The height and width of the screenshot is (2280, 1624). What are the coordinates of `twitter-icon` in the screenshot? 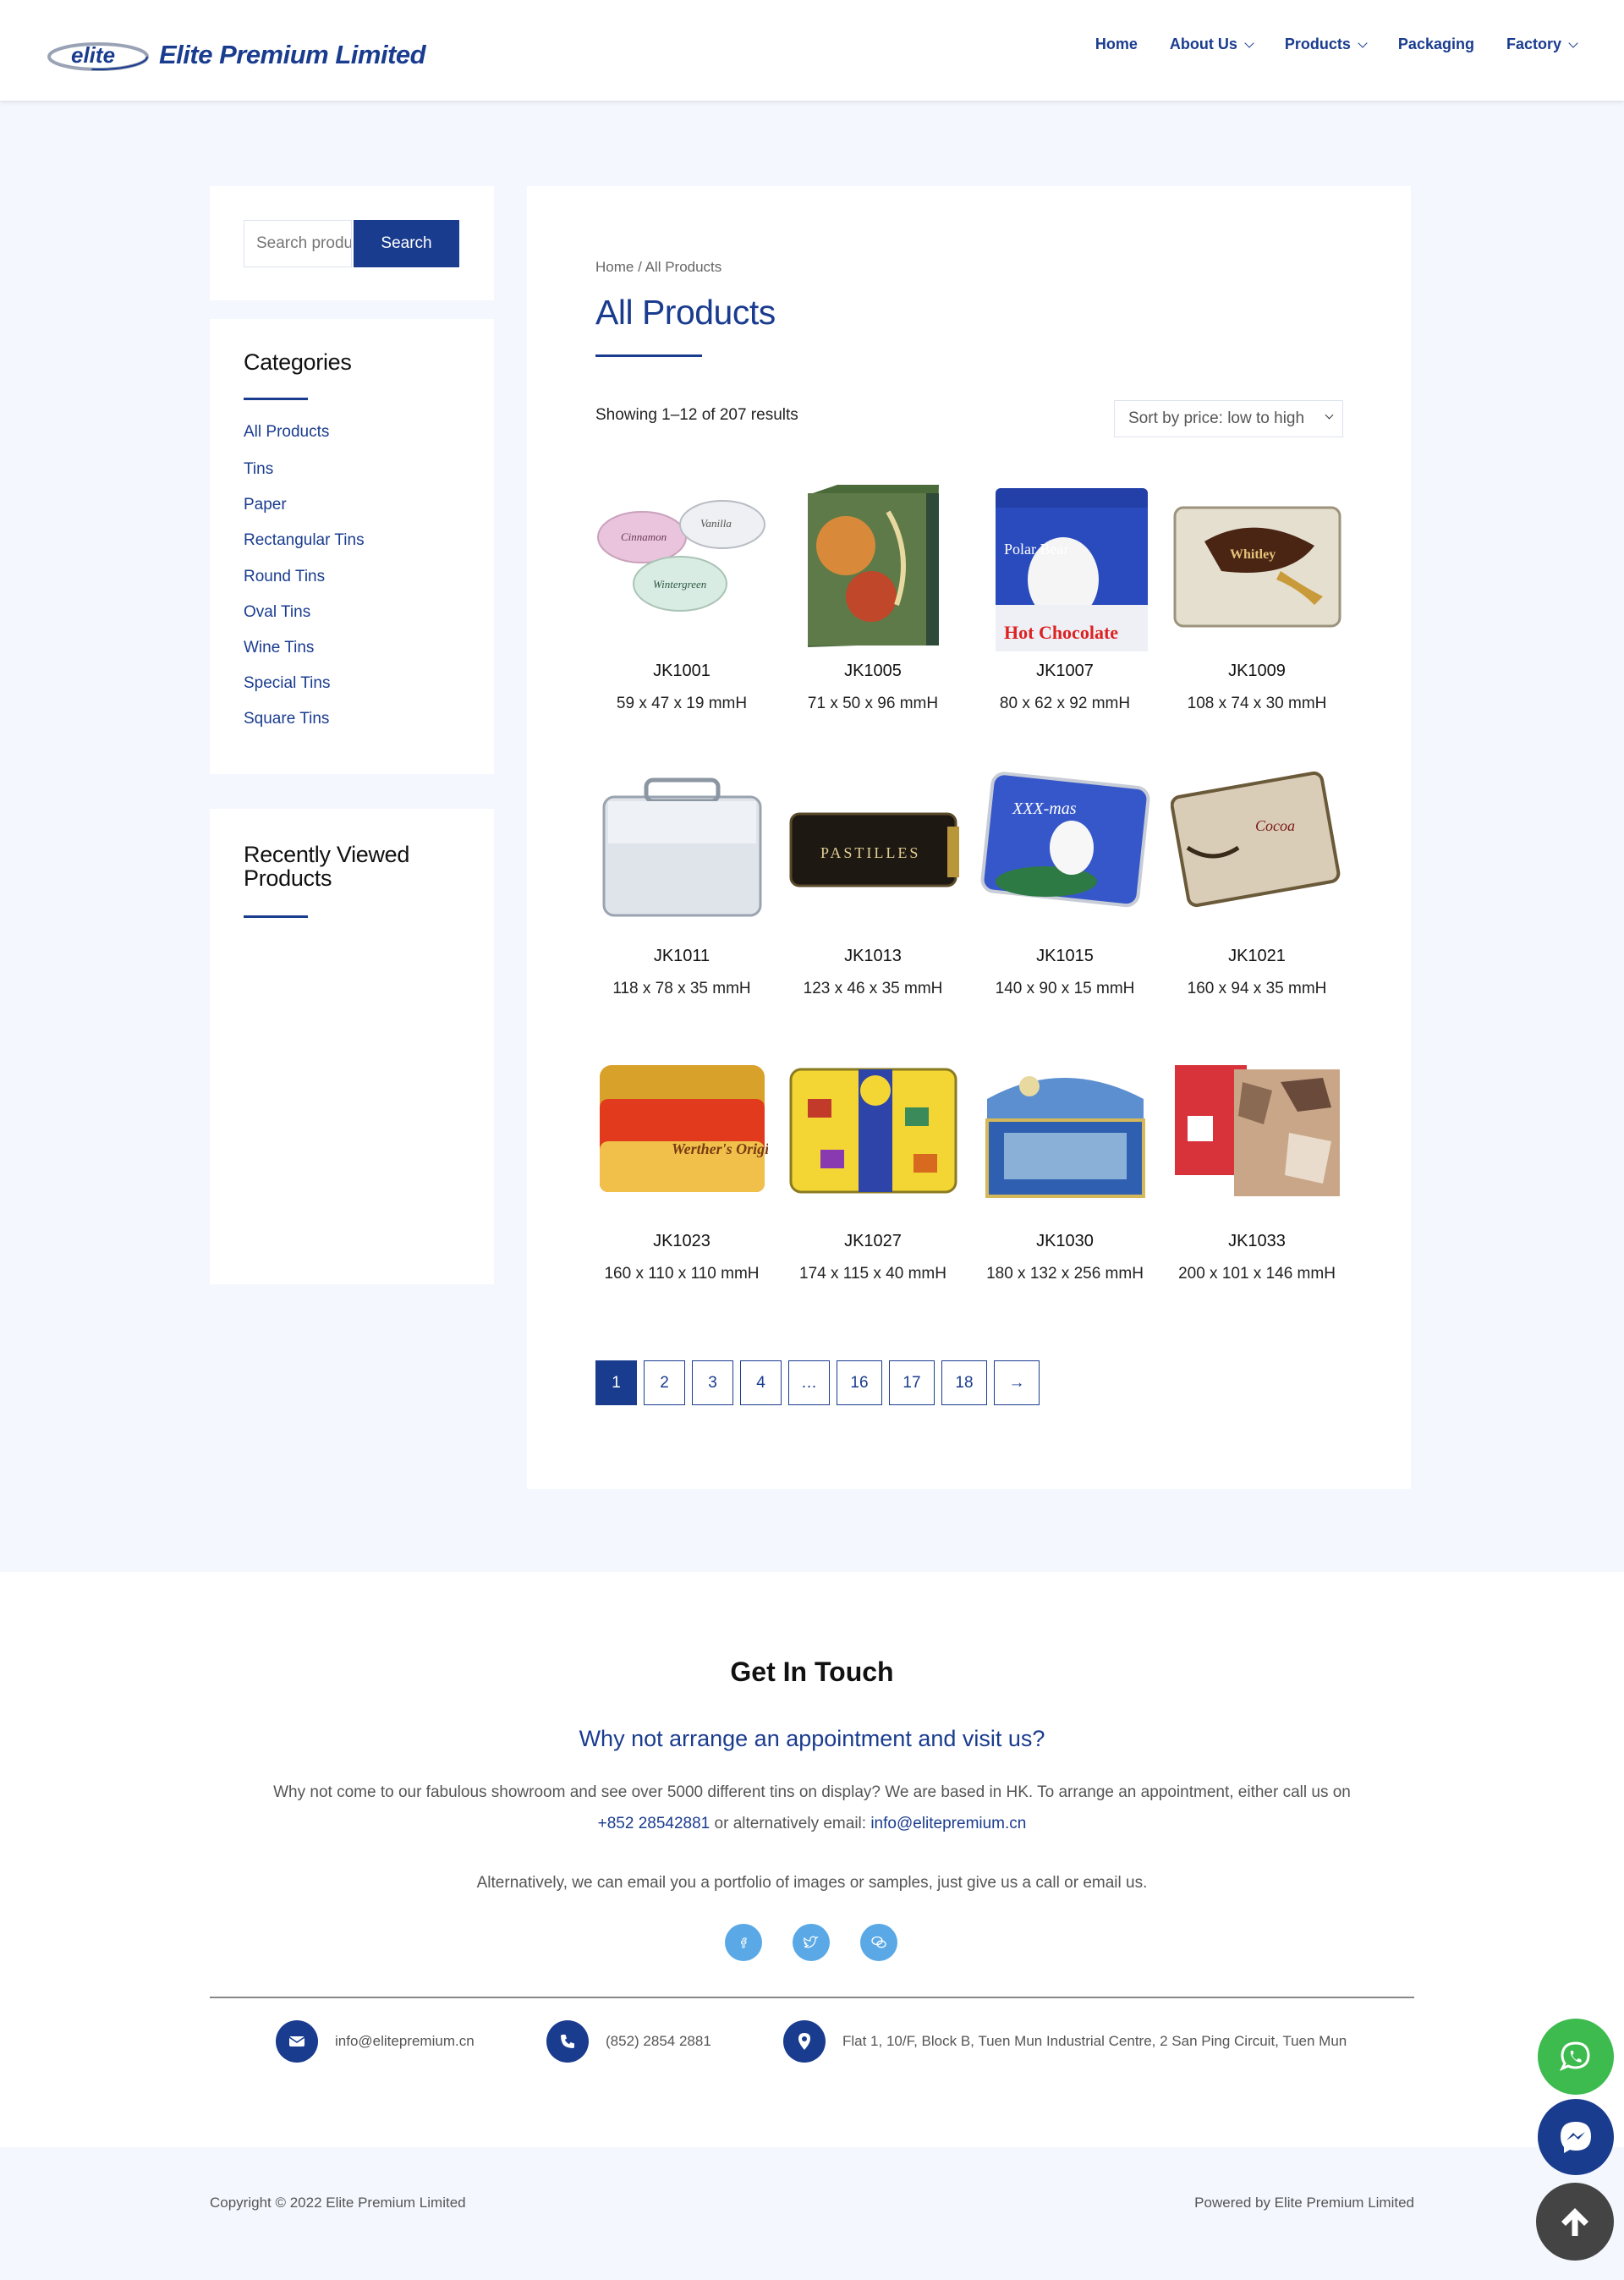 It's located at (811, 1942).